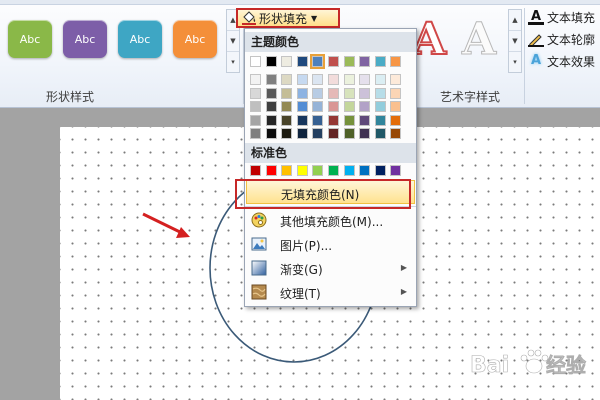 Image resolution: width=600 pixels, height=400 pixels. I want to click on submenu-arrow-icon: ▶, so click(403, 291).